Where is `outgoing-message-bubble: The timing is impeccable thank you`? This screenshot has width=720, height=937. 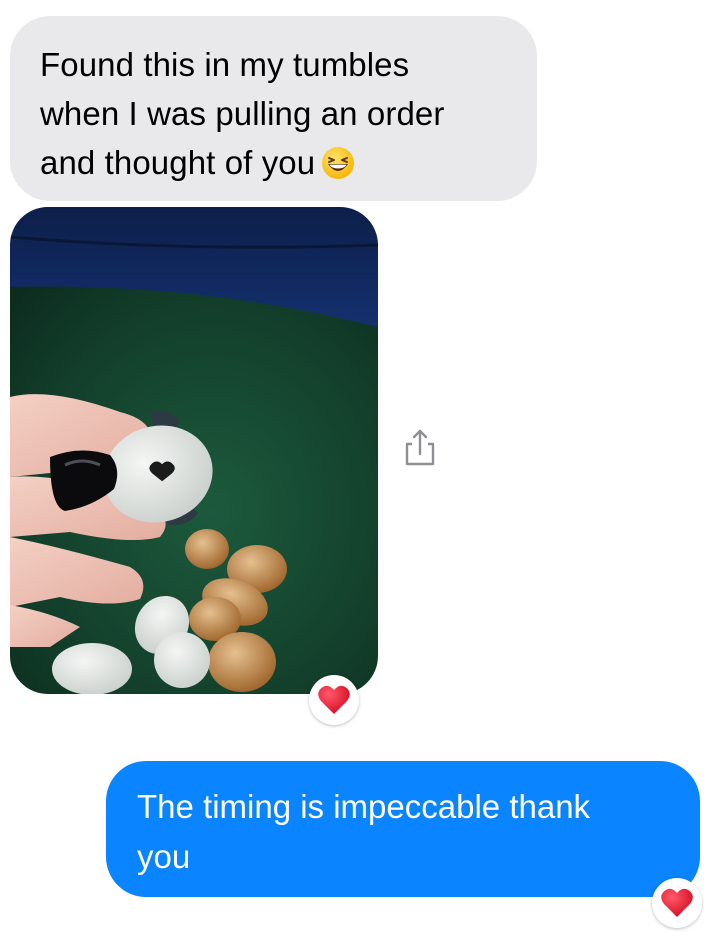
outgoing-message-bubble: The timing is impeccable thank you is located at coordinates (403, 829).